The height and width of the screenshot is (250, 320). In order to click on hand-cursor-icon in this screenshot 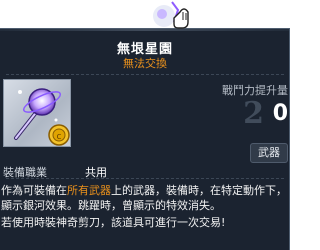, I will do `click(171, 15)`.